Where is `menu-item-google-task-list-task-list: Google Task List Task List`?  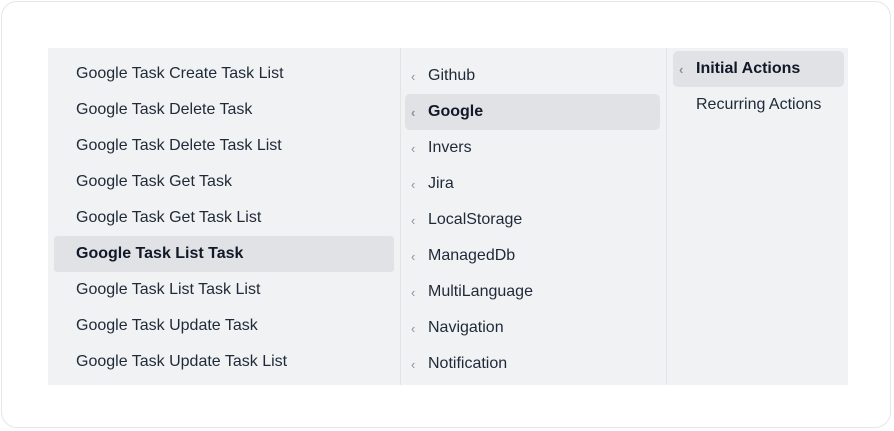 menu-item-google-task-list-task-list: Google Task List Task List is located at coordinates (224, 290).